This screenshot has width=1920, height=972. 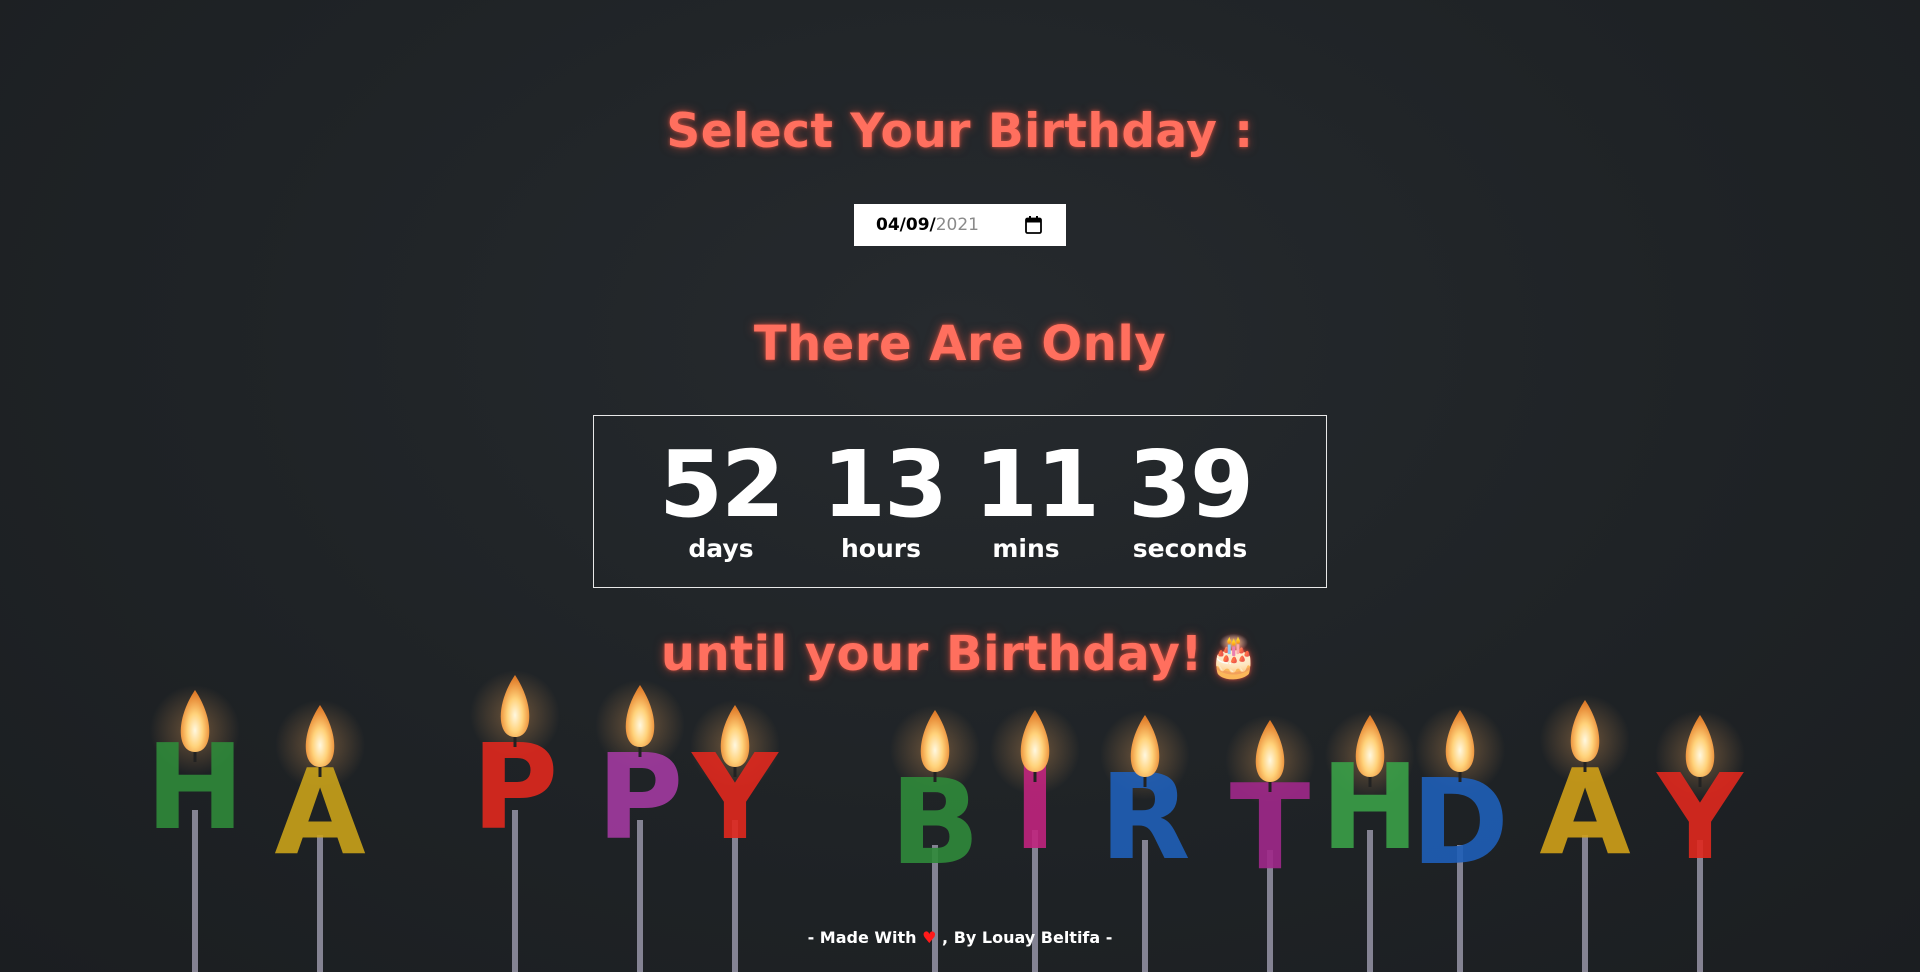 What do you see at coordinates (960, 344) in the screenshot?
I see `there-are-only-heading: There Are Only` at bounding box center [960, 344].